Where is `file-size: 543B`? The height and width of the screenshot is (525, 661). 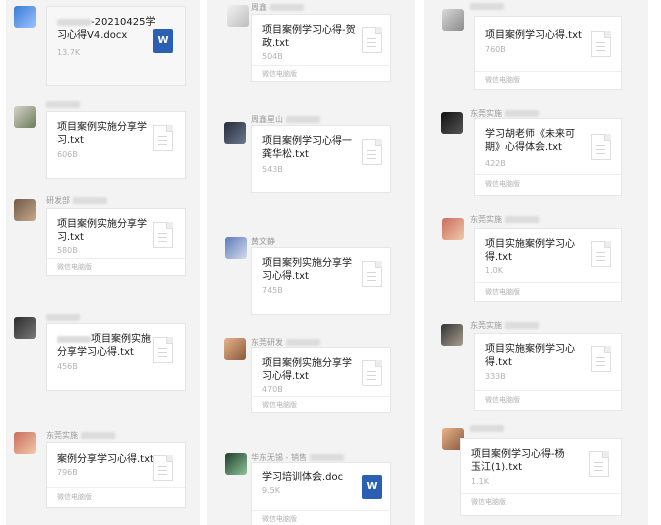 file-size: 543B is located at coordinates (272, 169).